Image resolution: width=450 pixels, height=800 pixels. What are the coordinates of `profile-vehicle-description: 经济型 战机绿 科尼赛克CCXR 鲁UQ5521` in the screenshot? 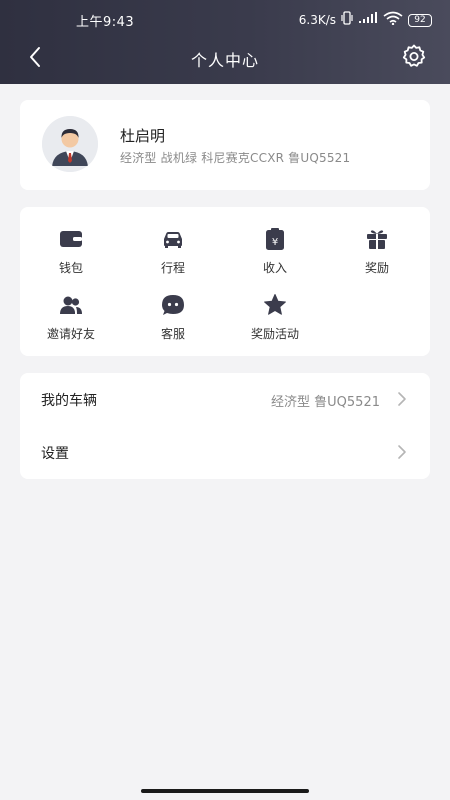 It's located at (235, 158).